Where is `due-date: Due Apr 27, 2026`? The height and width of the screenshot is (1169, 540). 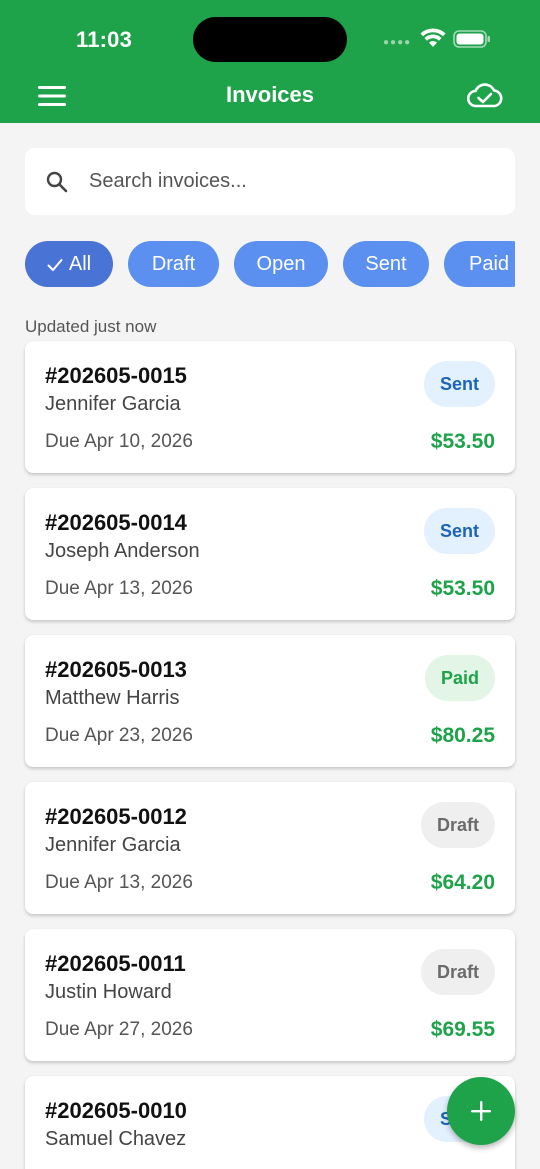 due-date: Due Apr 27, 2026 is located at coordinates (119, 1029).